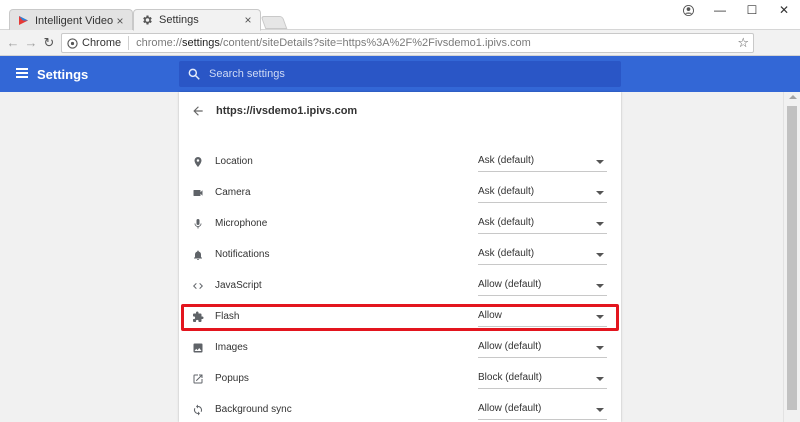  Describe the element at coordinates (400, 162) in the screenshot. I see `permission-row-location: Location Ask (default)` at that location.